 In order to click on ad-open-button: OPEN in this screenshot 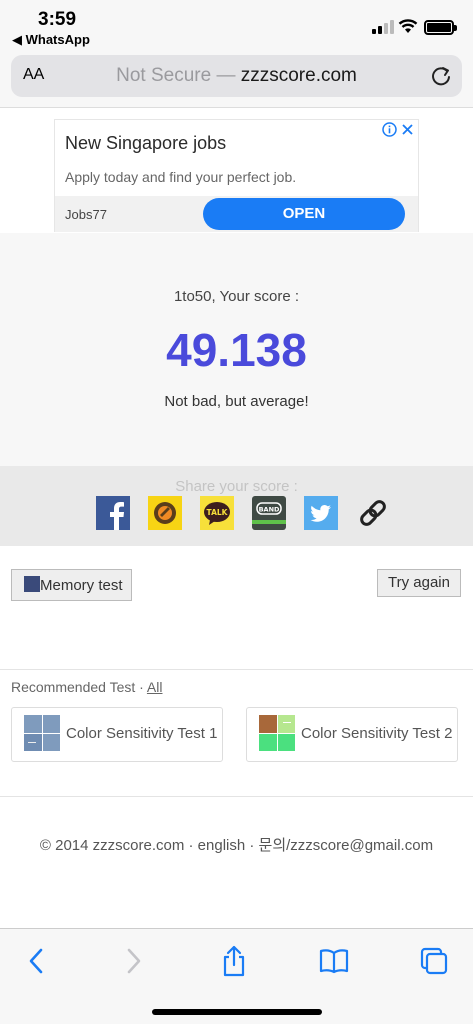, I will do `click(304, 214)`.